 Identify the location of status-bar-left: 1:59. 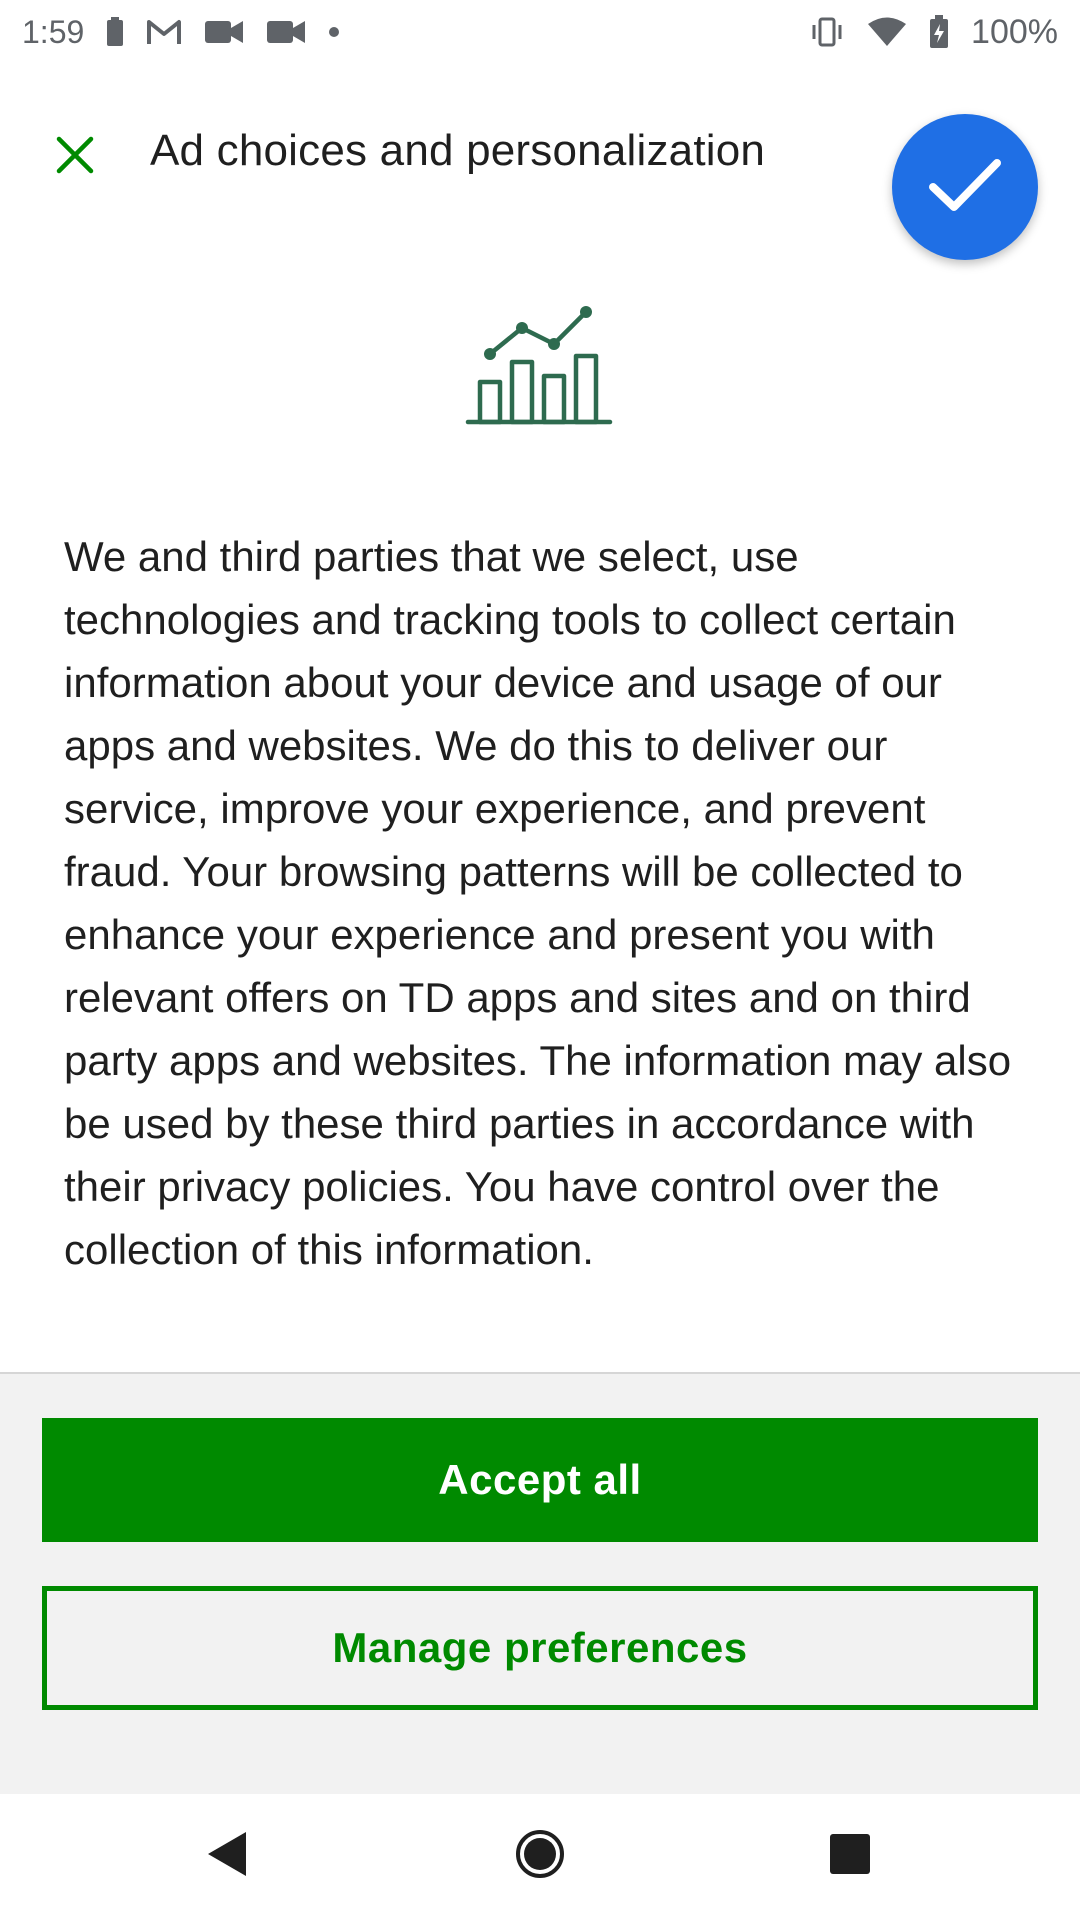
(181, 32).